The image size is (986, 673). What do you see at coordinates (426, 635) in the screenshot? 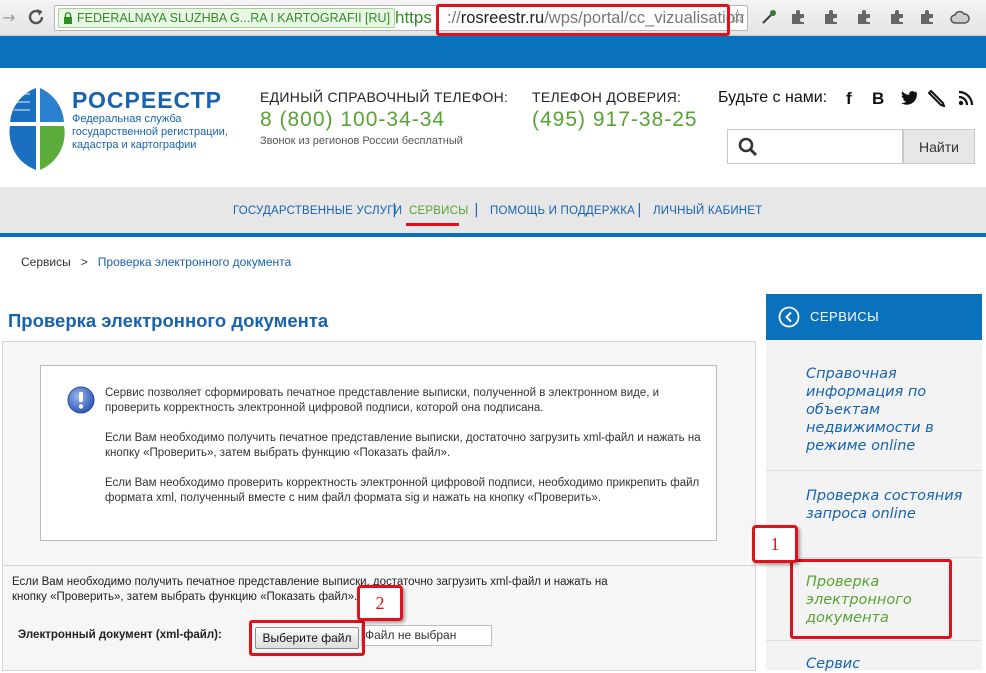
I see `file-status: Файл не выбран` at bounding box center [426, 635].